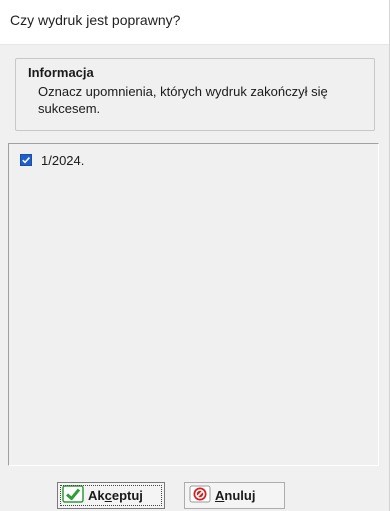  What do you see at coordinates (63, 160) in the screenshot?
I see `item-label: 1/2024.` at bounding box center [63, 160].